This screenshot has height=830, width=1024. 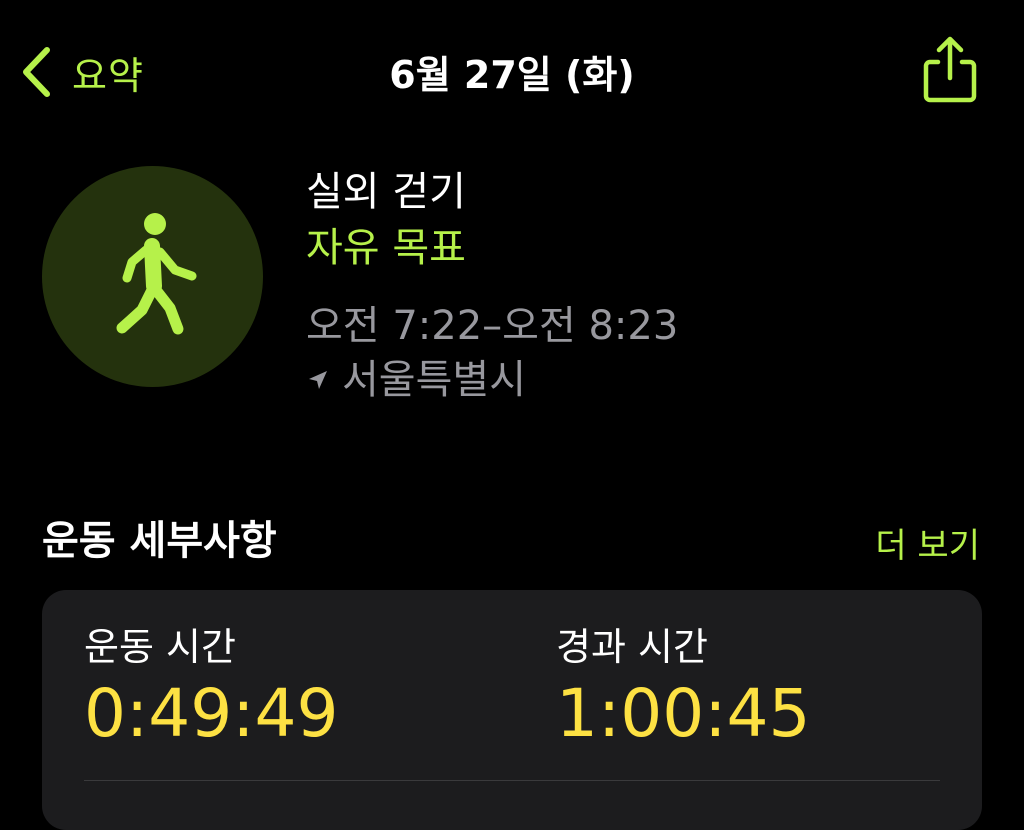 I want to click on workout-name: 실외 걷기, so click(x=386, y=192).